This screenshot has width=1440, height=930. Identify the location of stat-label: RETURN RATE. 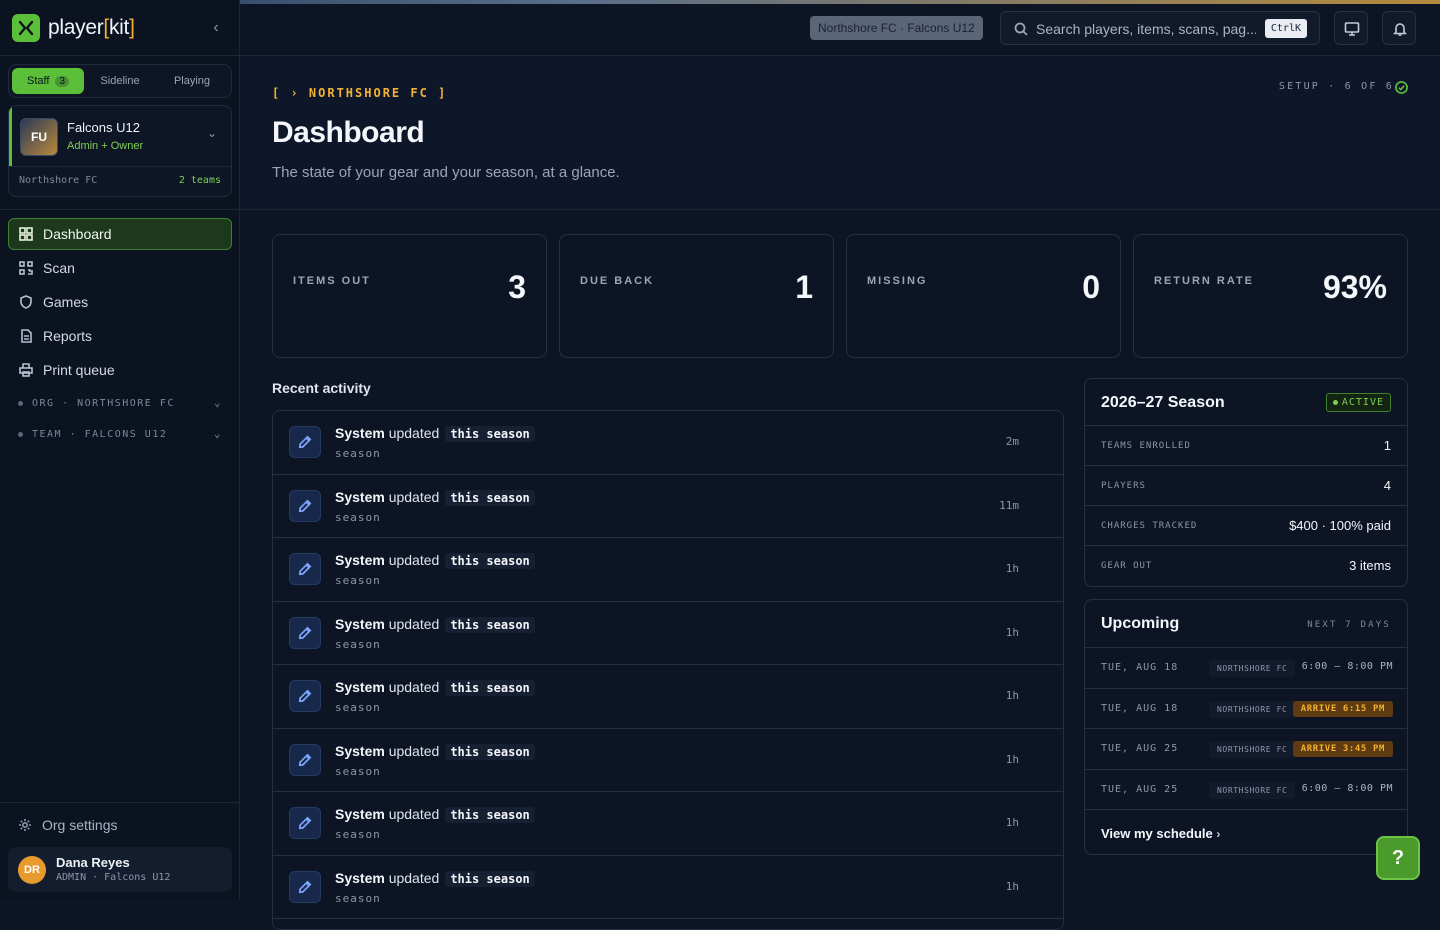
(1204, 281).